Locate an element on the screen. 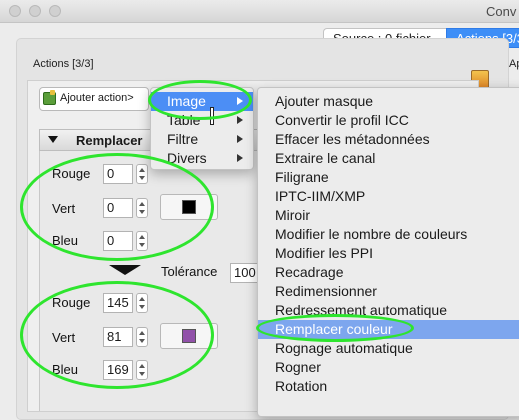 This screenshot has height=420, width=519. tolerance-input: 100 is located at coordinates (245, 273).